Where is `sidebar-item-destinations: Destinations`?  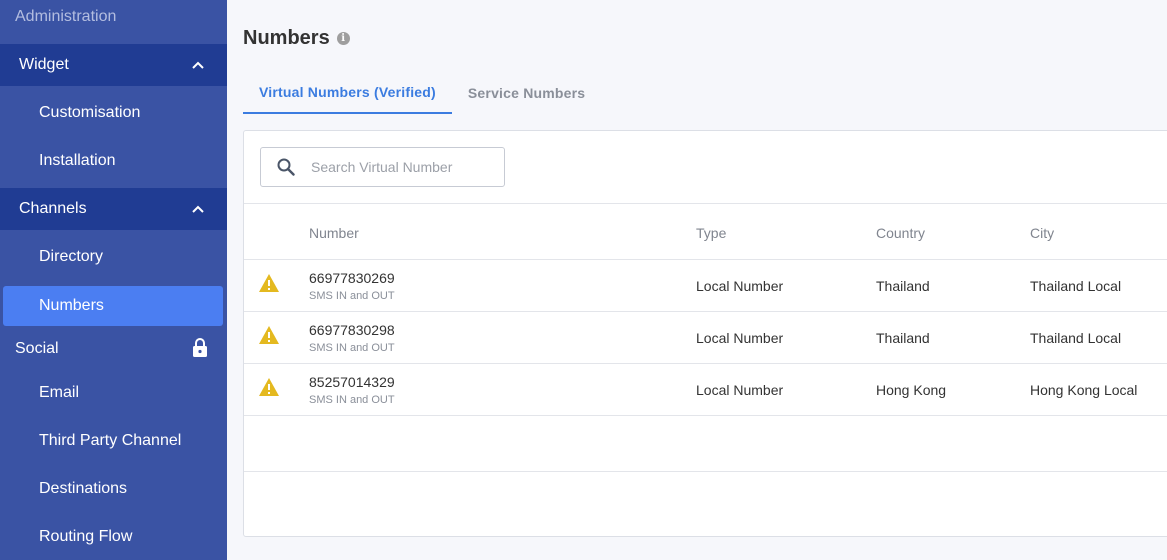
sidebar-item-destinations: Destinations is located at coordinates (113, 489).